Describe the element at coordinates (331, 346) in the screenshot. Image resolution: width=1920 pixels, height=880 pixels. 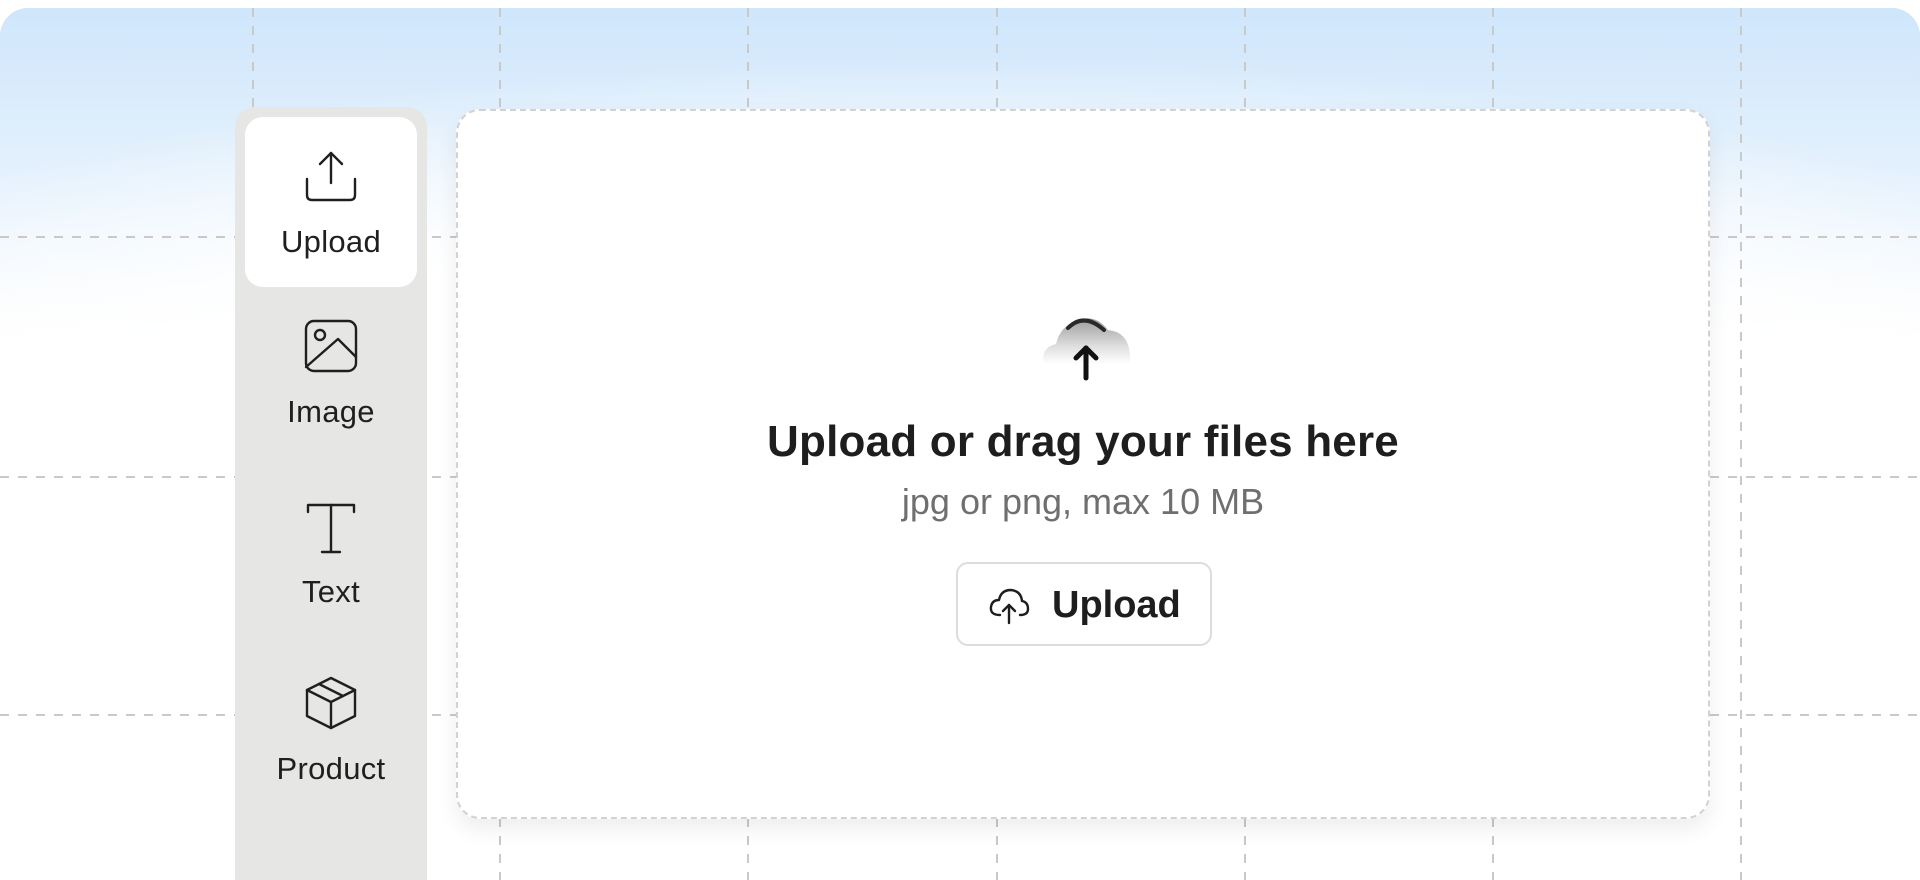
I see `image-icon` at that location.